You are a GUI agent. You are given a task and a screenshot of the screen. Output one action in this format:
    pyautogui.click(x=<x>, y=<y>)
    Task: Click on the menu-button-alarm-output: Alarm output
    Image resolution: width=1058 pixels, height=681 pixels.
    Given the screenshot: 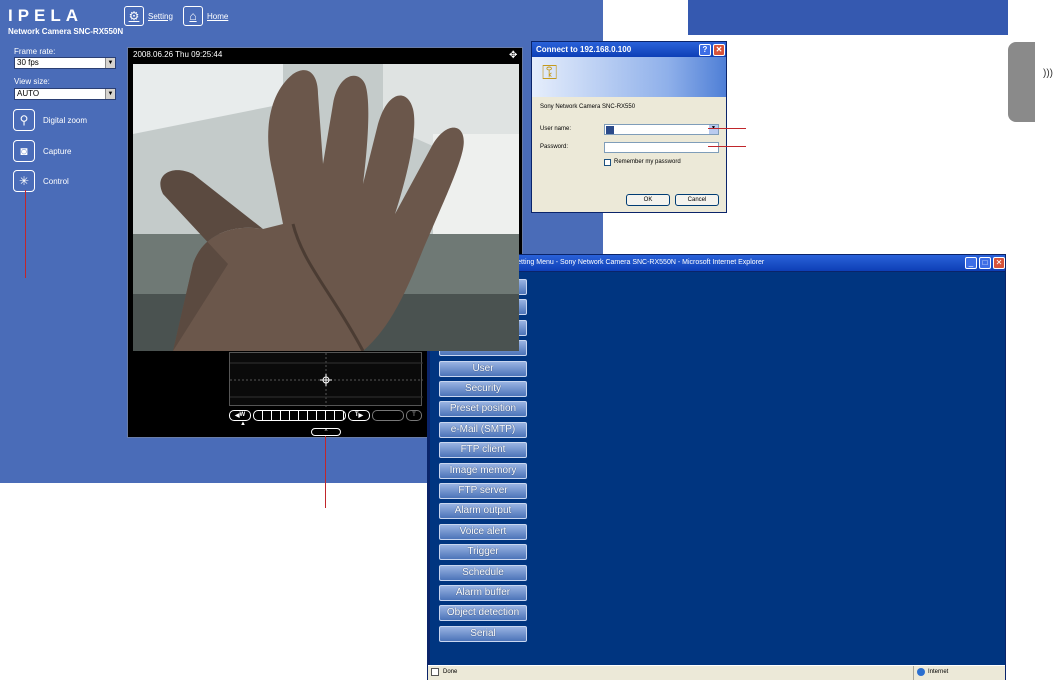 What is the action you would take?
    pyautogui.click(x=483, y=511)
    